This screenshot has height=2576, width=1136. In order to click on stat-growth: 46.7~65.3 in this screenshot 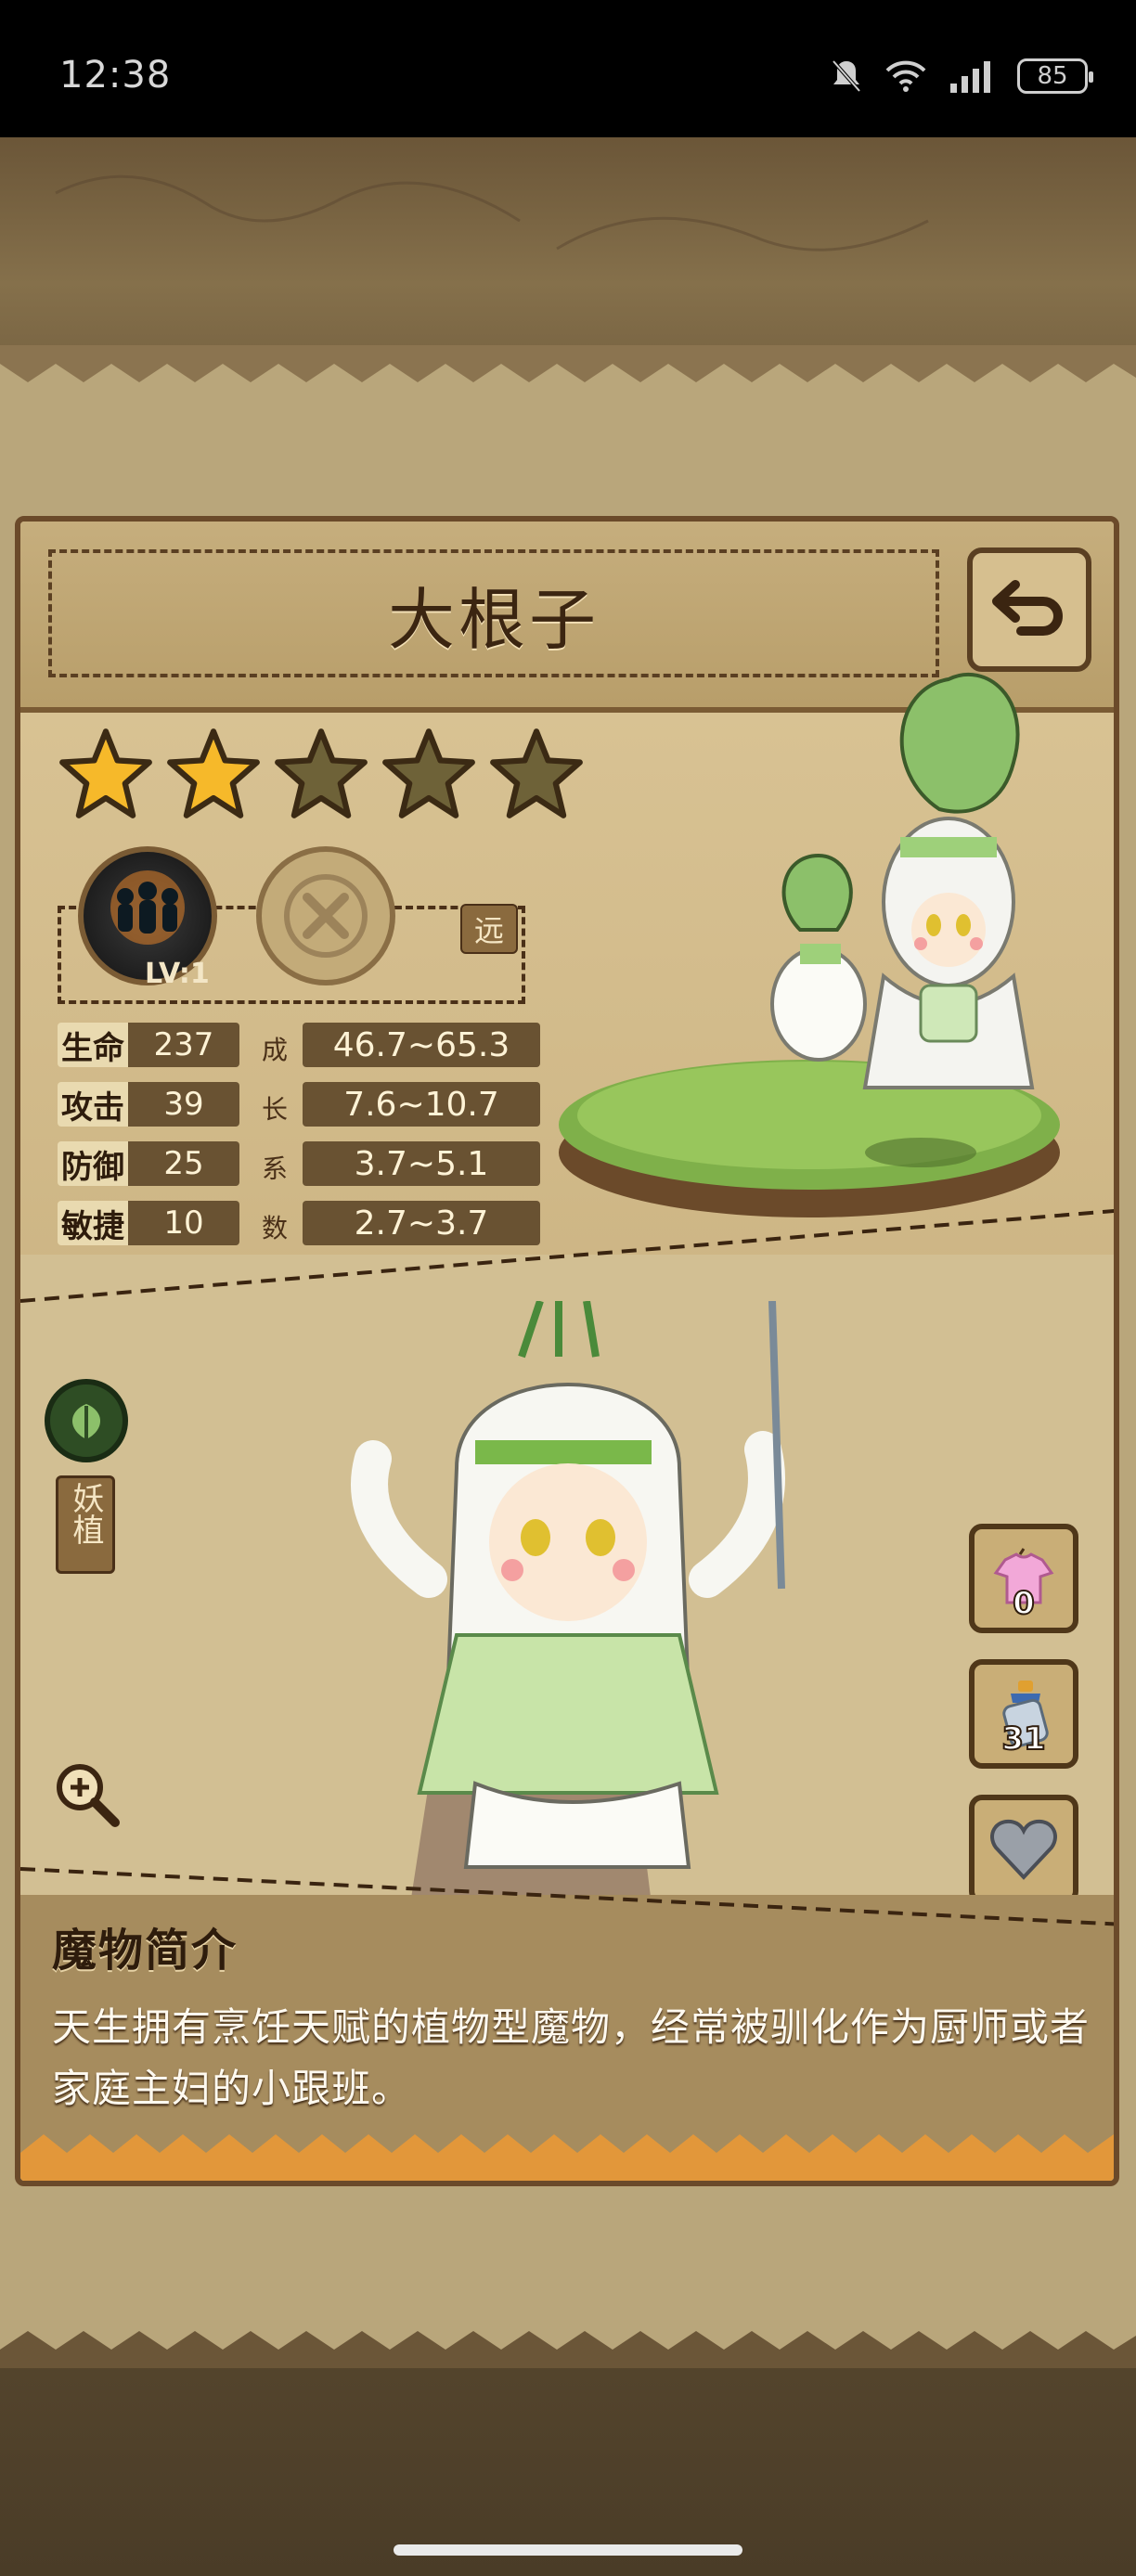, I will do `click(421, 1045)`.